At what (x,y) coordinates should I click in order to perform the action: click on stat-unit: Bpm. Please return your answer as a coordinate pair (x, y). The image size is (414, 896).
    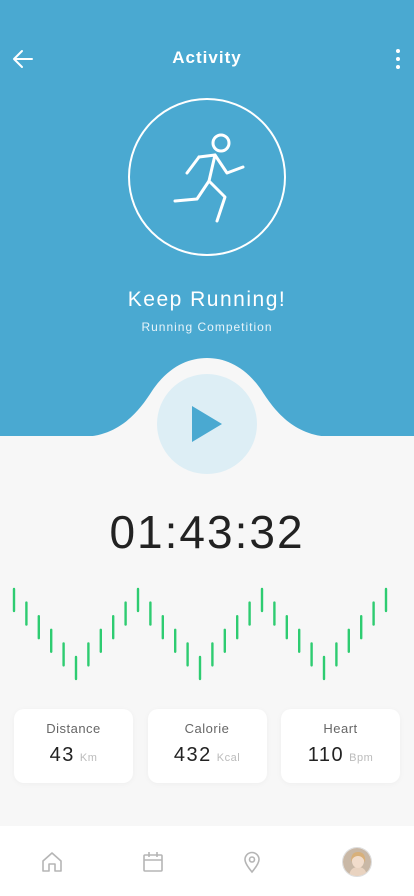
    Looking at the image, I should click on (361, 758).